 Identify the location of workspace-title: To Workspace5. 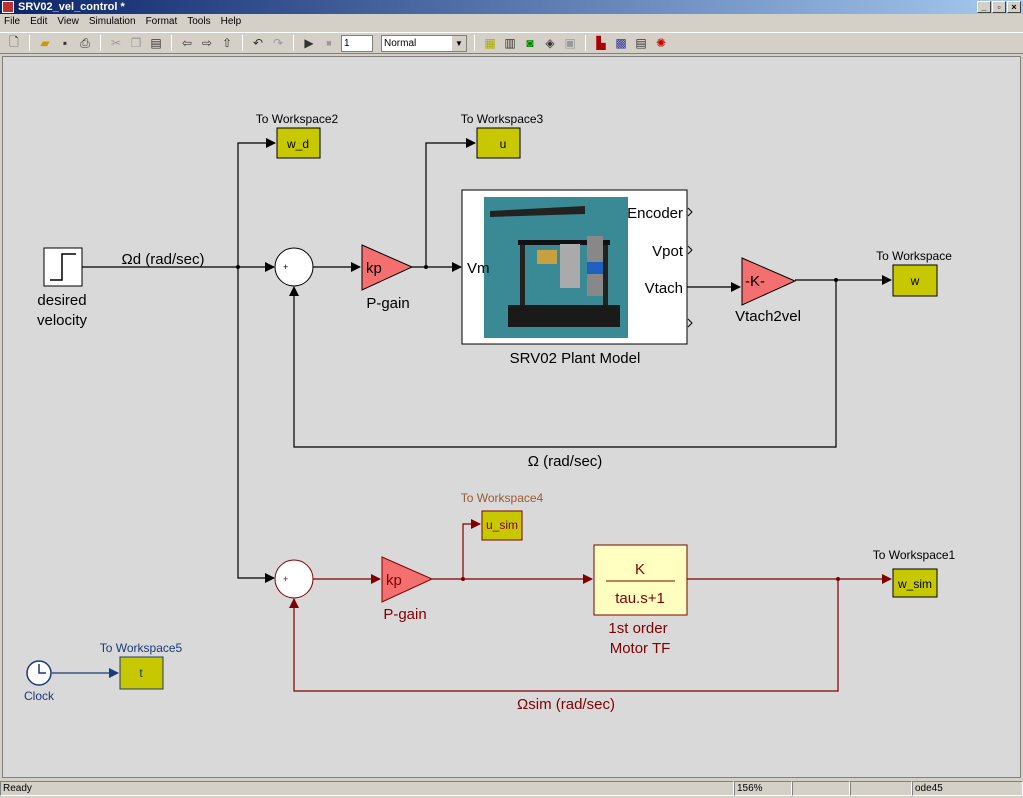
(141, 648).